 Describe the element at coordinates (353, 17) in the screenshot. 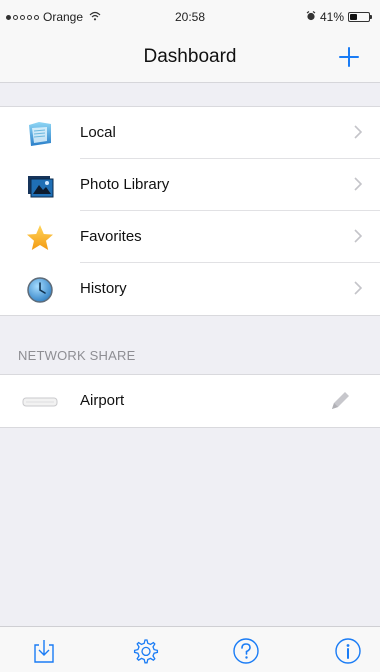

I see `battery-fill` at that location.